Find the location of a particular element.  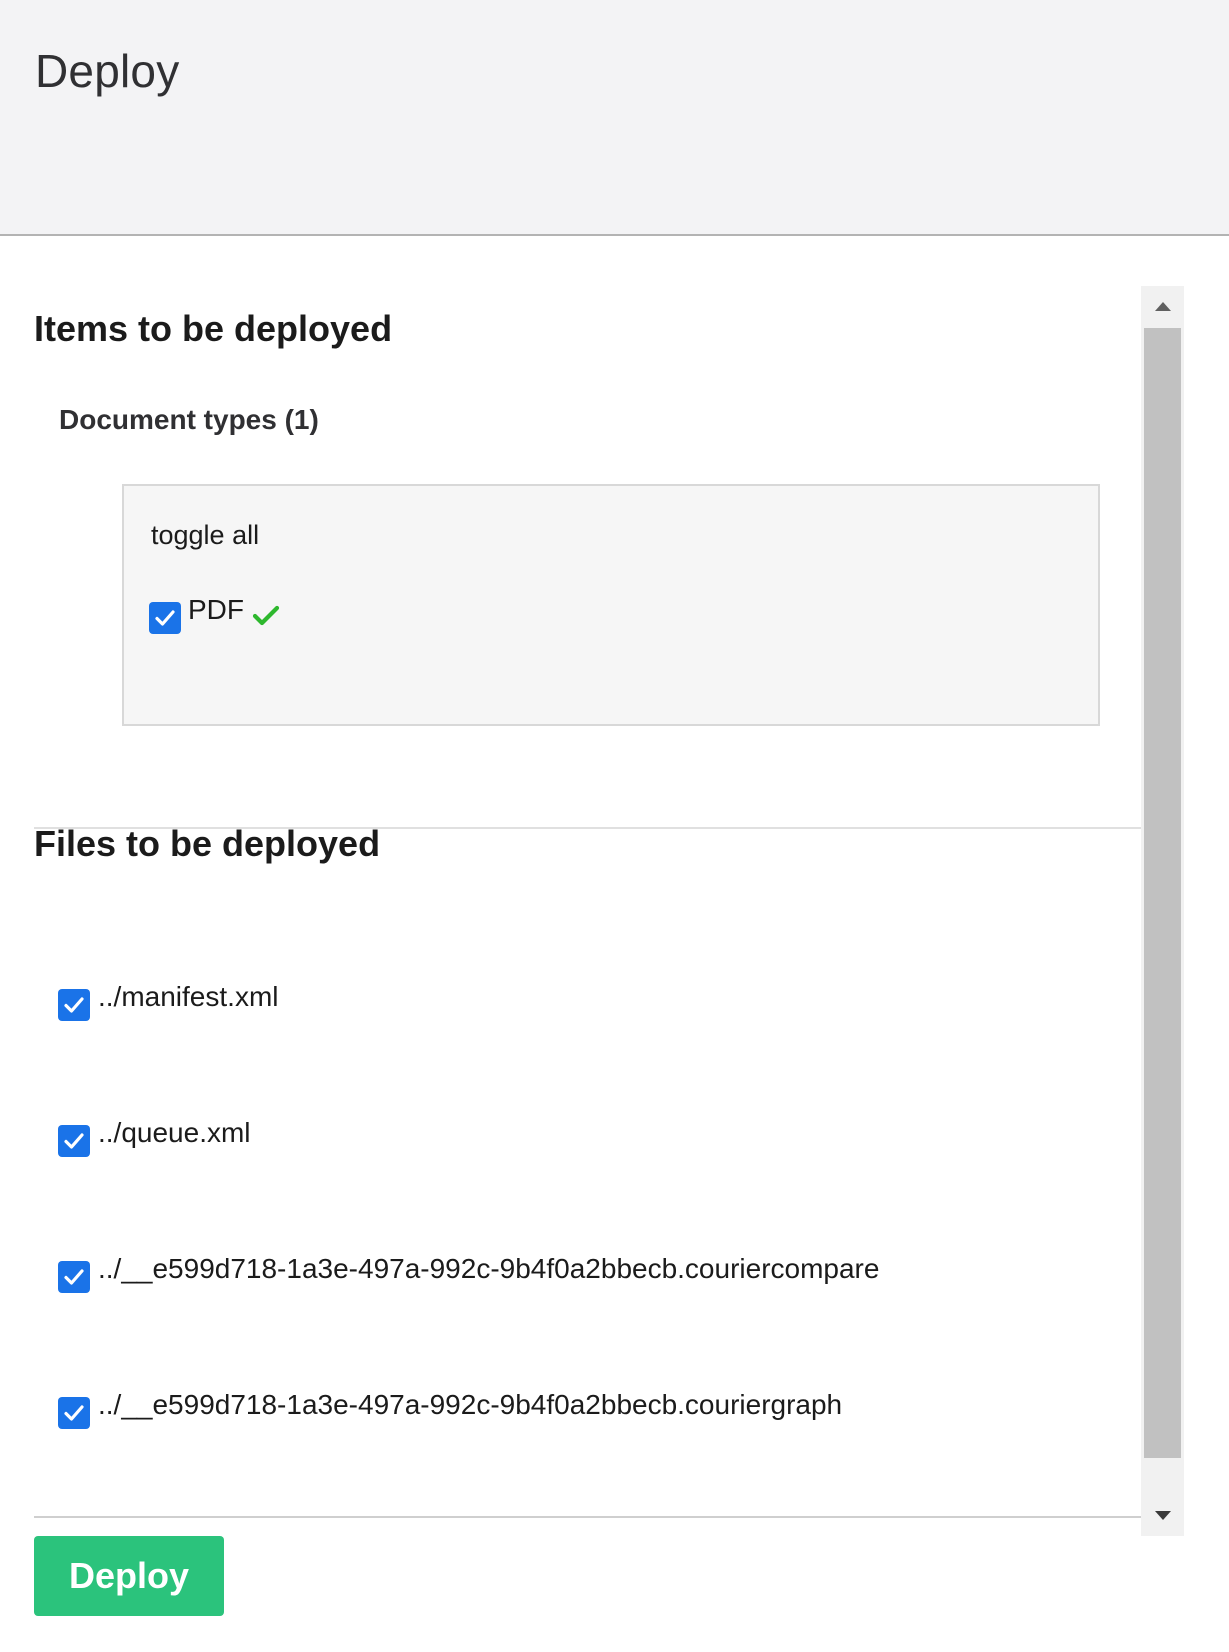

footer-divider is located at coordinates (587, 1517).